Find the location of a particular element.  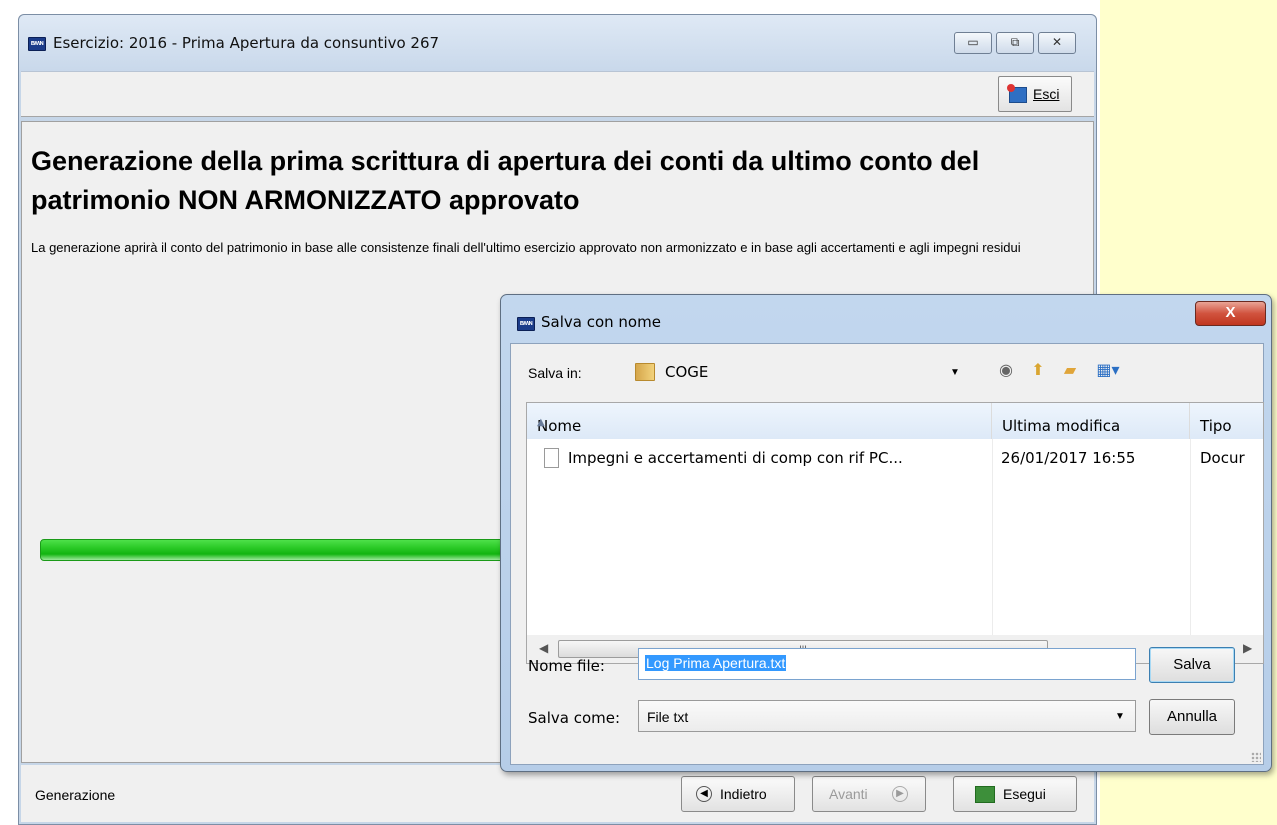

close-button: ✕ is located at coordinates (1057, 43).